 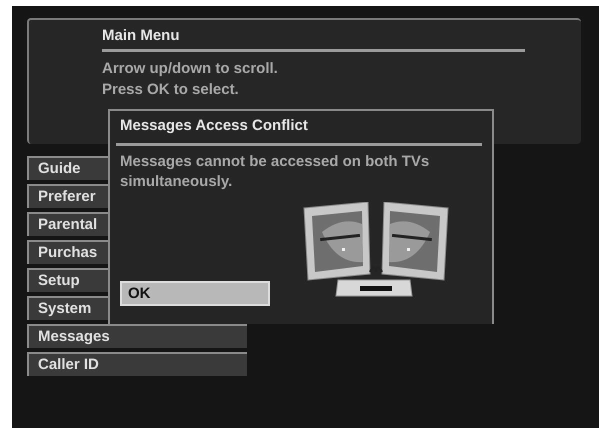 I want to click on dialog-message: Messages cannot be accessed on both TVs simultaneously., so click(x=275, y=172).